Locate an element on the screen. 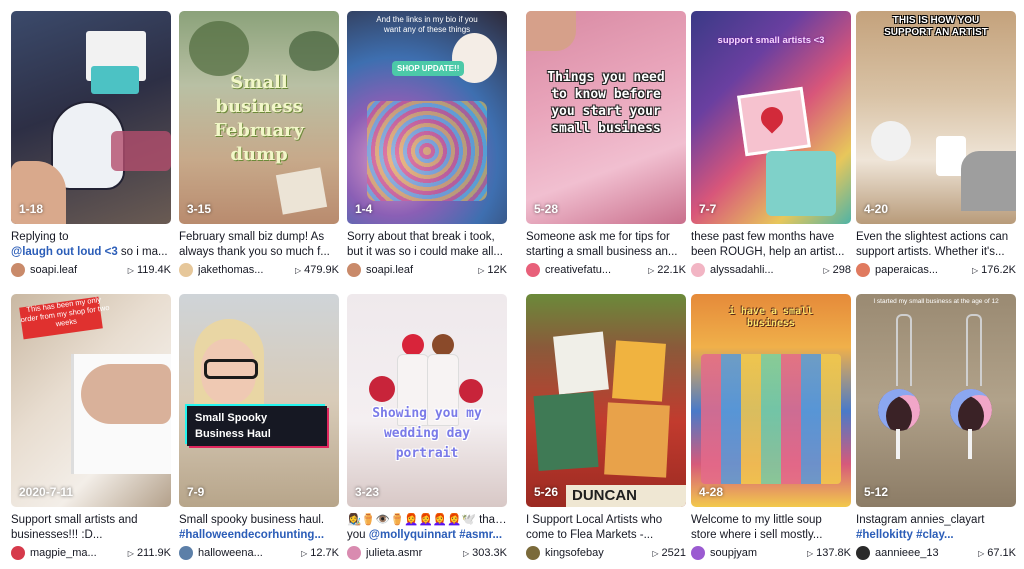 The width and height of the screenshot is (1024, 569). roses is located at coordinates (471, 391).